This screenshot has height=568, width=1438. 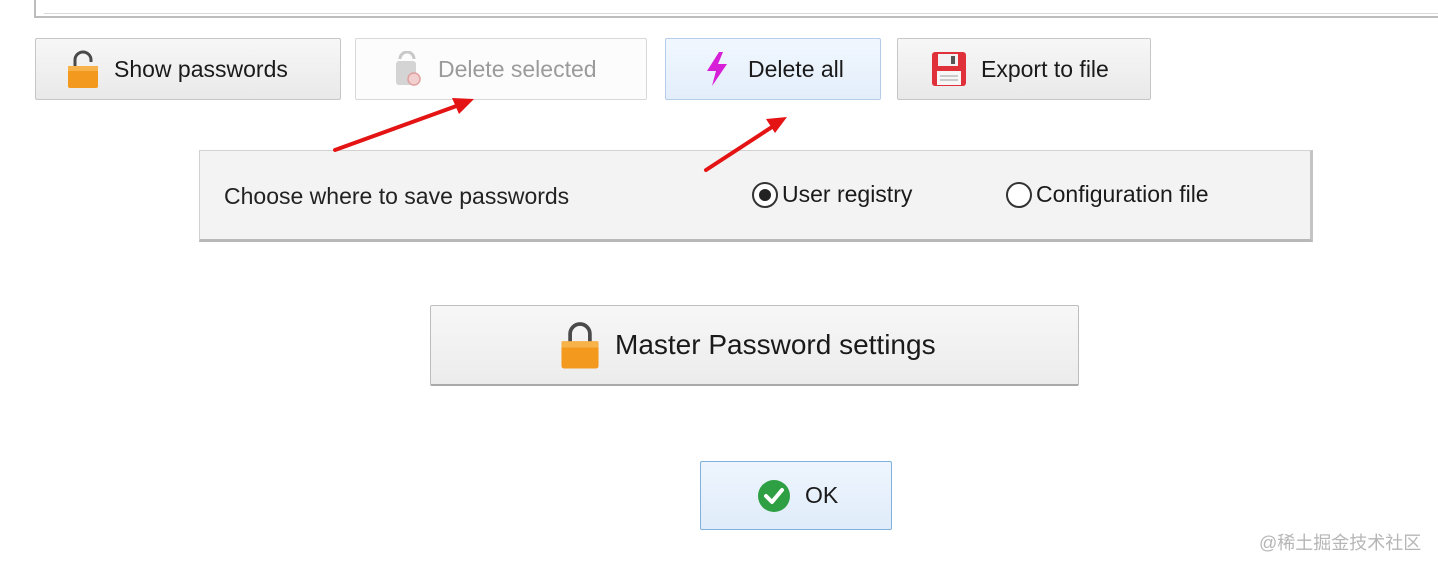 I want to click on master-password-settings-button: Master Password settings, so click(x=754, y=345).